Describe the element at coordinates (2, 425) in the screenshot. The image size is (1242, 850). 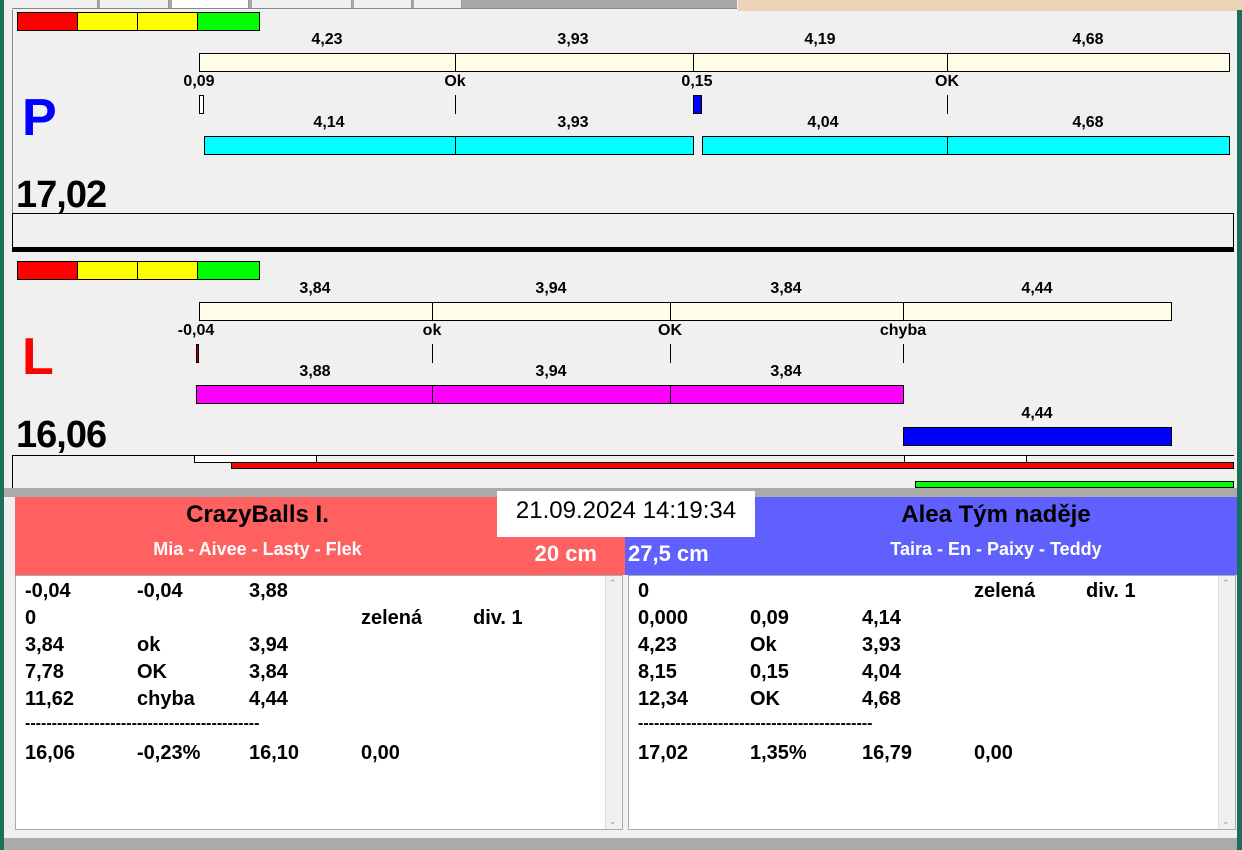
I see `left-window-edge` at that location.